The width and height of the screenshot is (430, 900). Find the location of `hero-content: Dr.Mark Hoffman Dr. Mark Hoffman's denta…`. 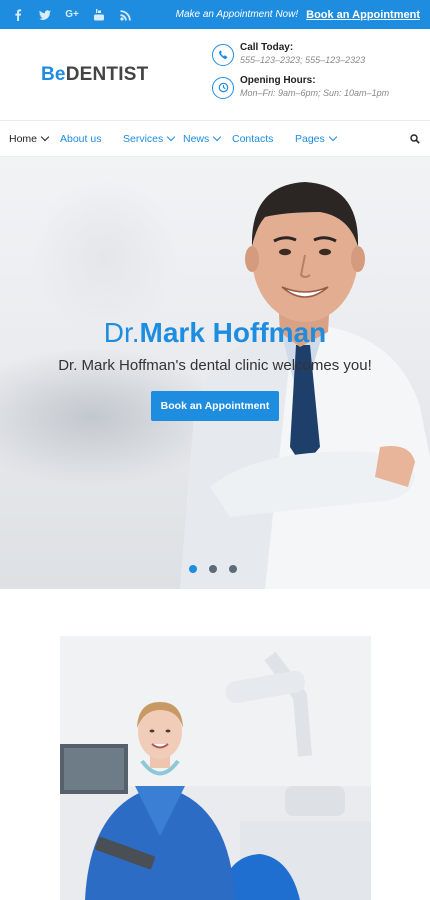

hero-content: Dr.Mark Hoffman Dr. Mark Hoffman's denta… is located at coordinates (215, 369).